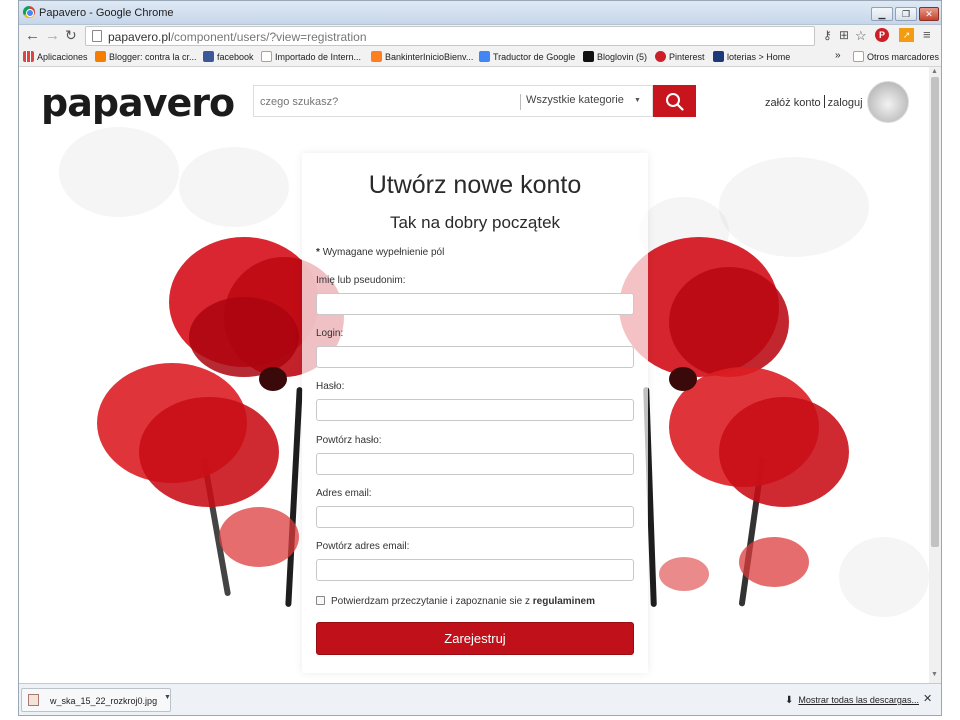 The image size is (960, 720). I want to click on poppy-stem, so click(294, 497).